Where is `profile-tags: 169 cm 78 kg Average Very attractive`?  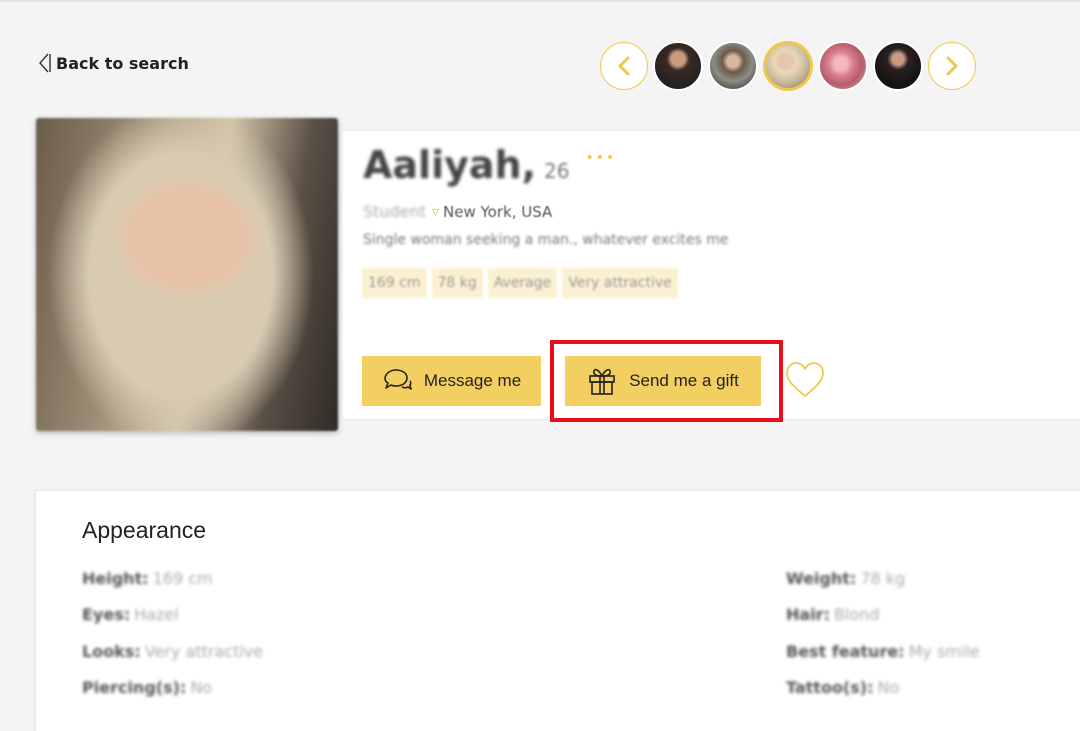 profile-tags: 169 cm 78 kg Average Very attractive is located at coordinates (522, 283).